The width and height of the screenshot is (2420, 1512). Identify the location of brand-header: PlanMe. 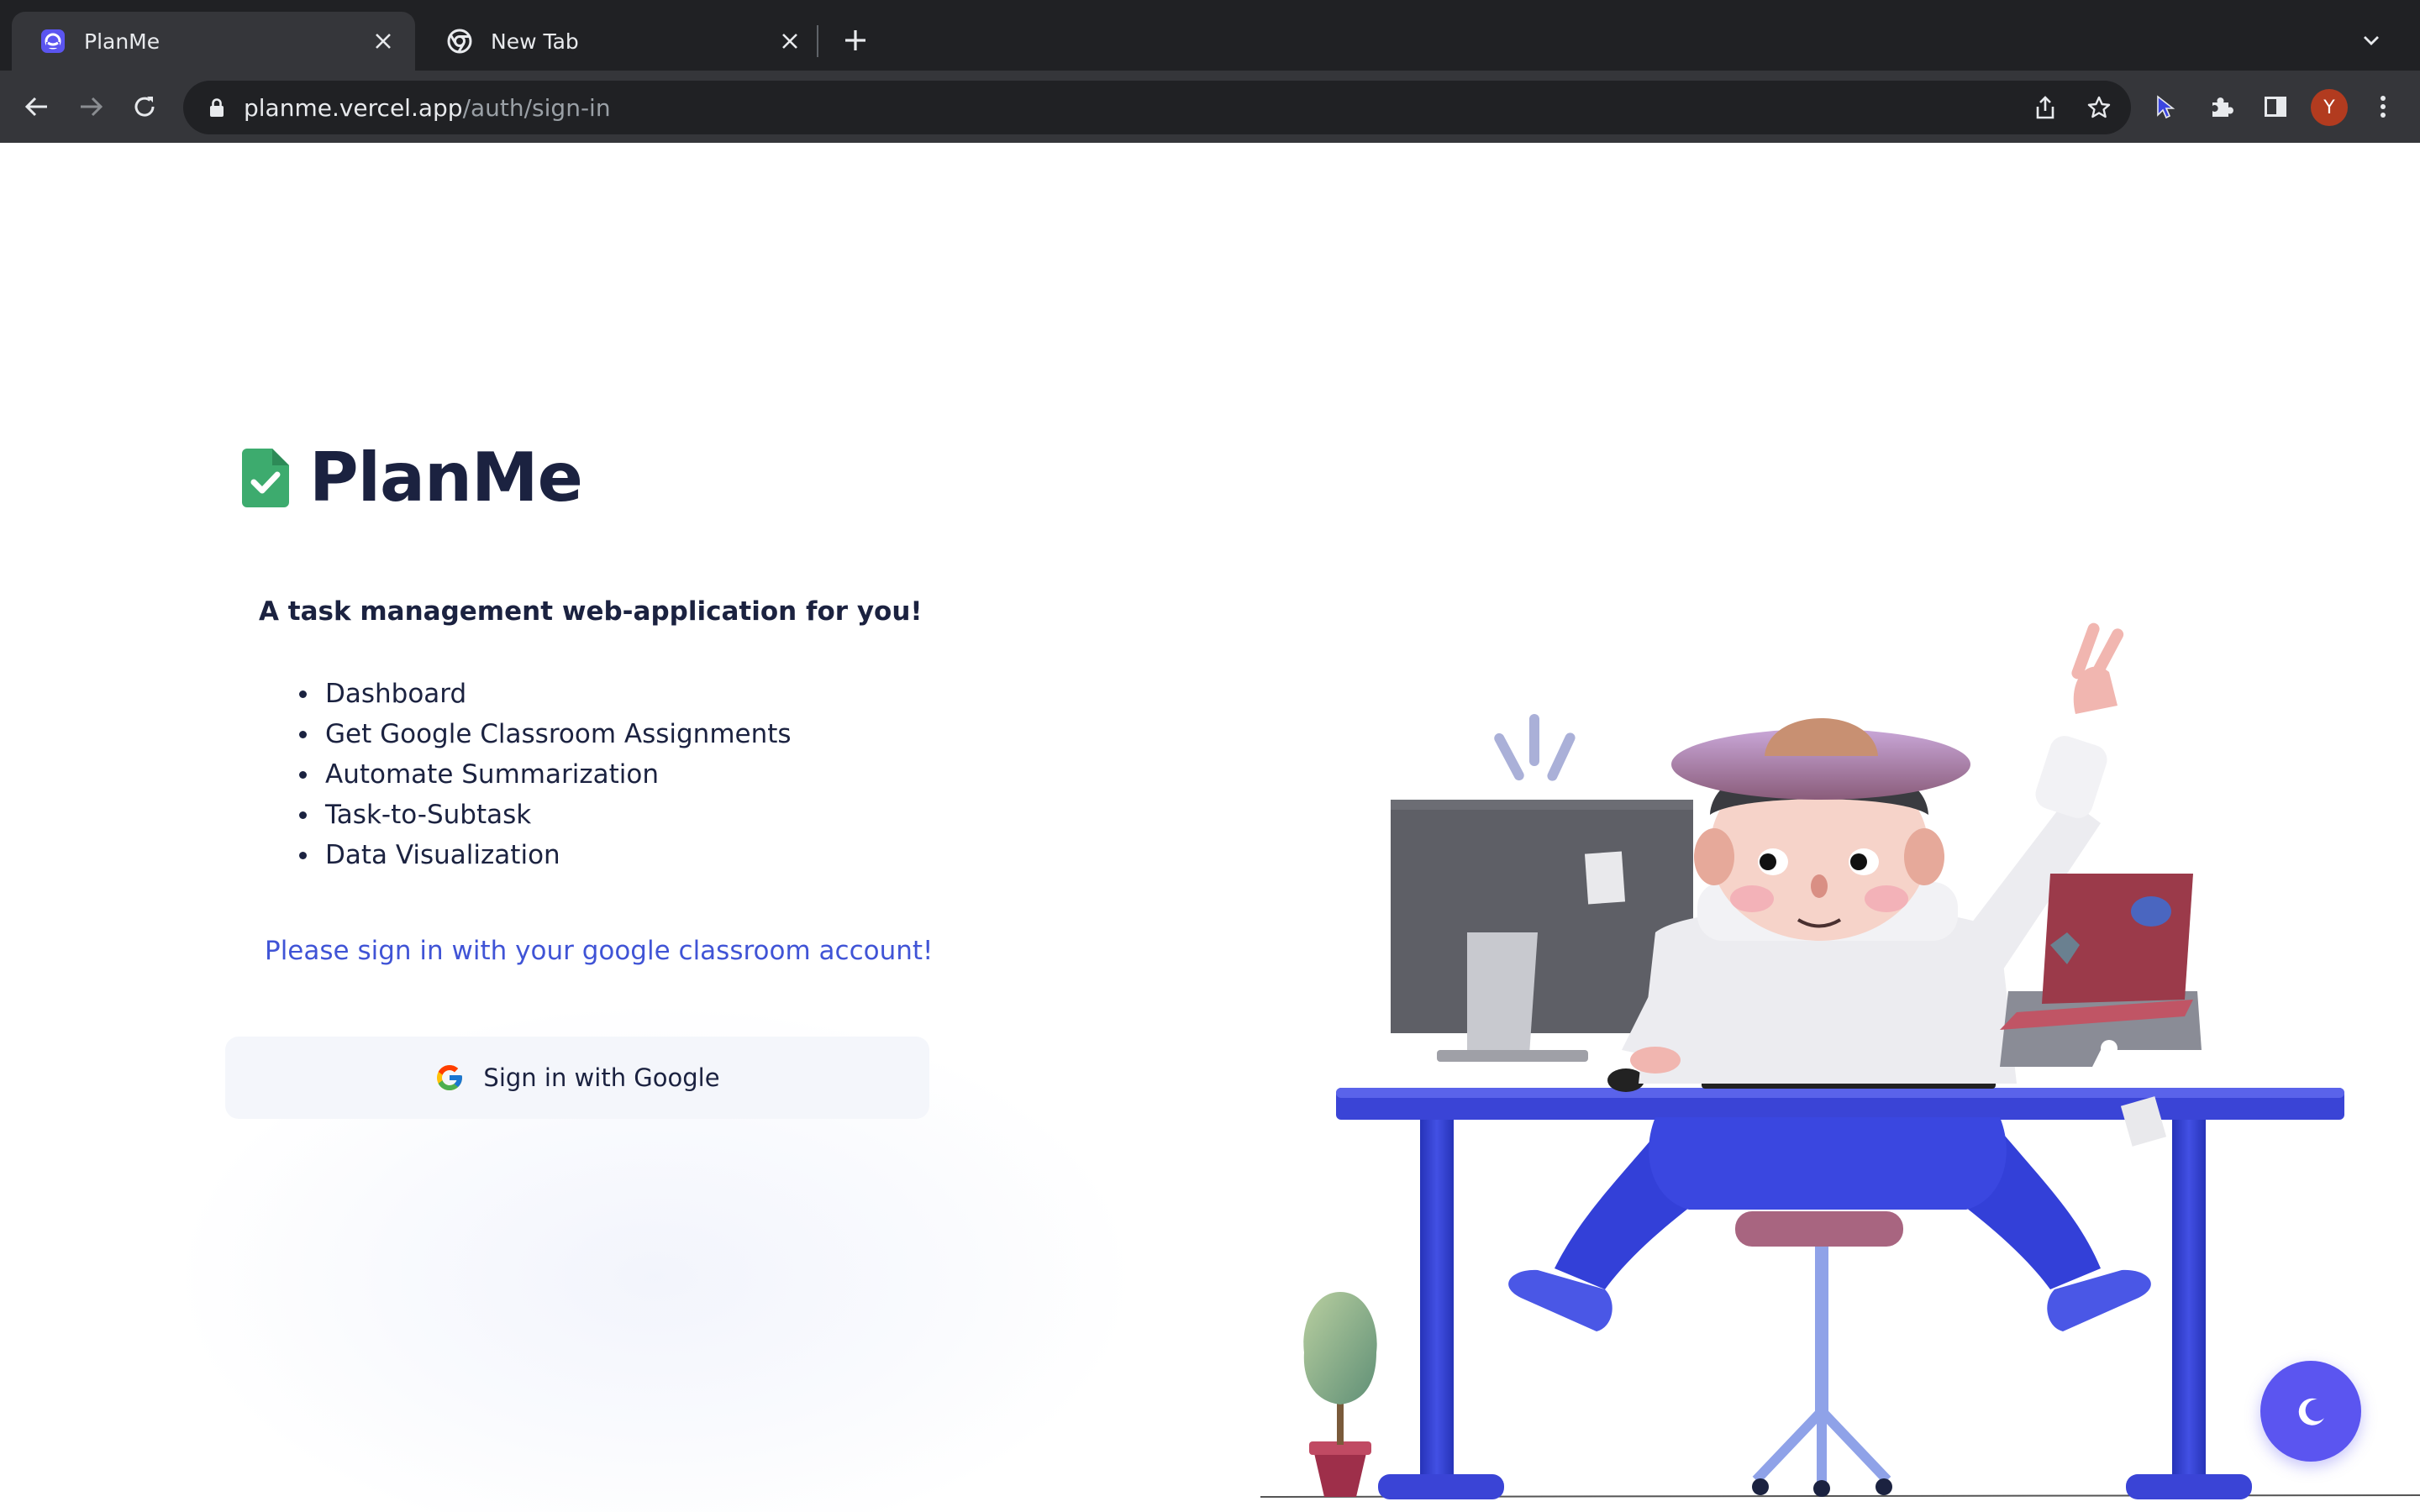
(412, 477).